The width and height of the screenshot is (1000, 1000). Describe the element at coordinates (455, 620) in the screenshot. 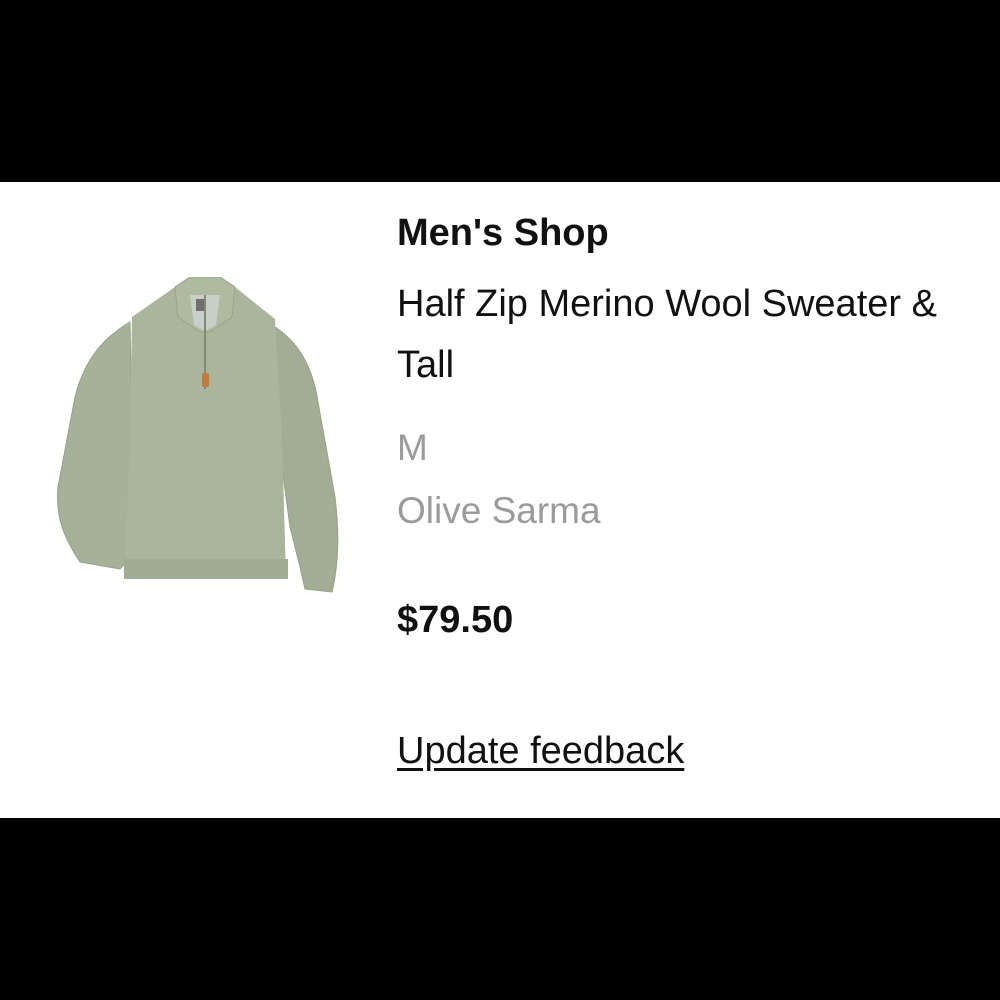

I see `product-price: $79.50` at that location.